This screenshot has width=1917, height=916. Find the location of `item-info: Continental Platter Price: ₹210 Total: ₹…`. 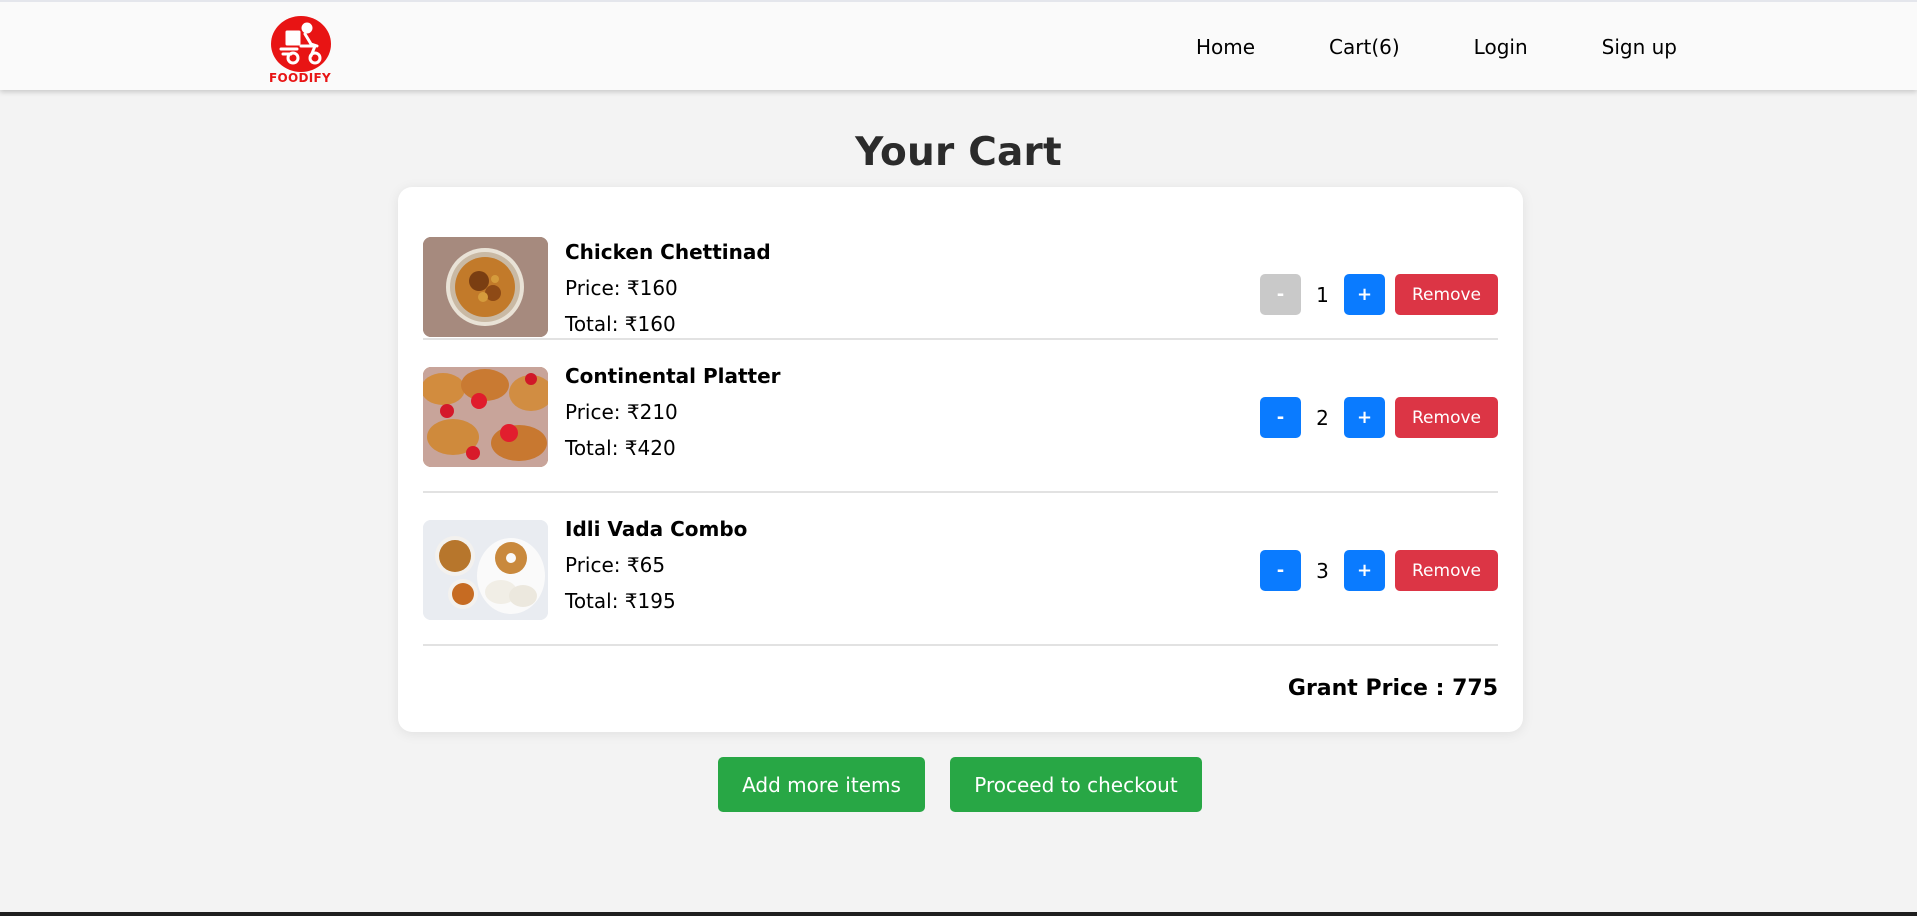

item-info: Continental Platter Price: ₹210 Total: ₹… is located at coordinates (673, 412).